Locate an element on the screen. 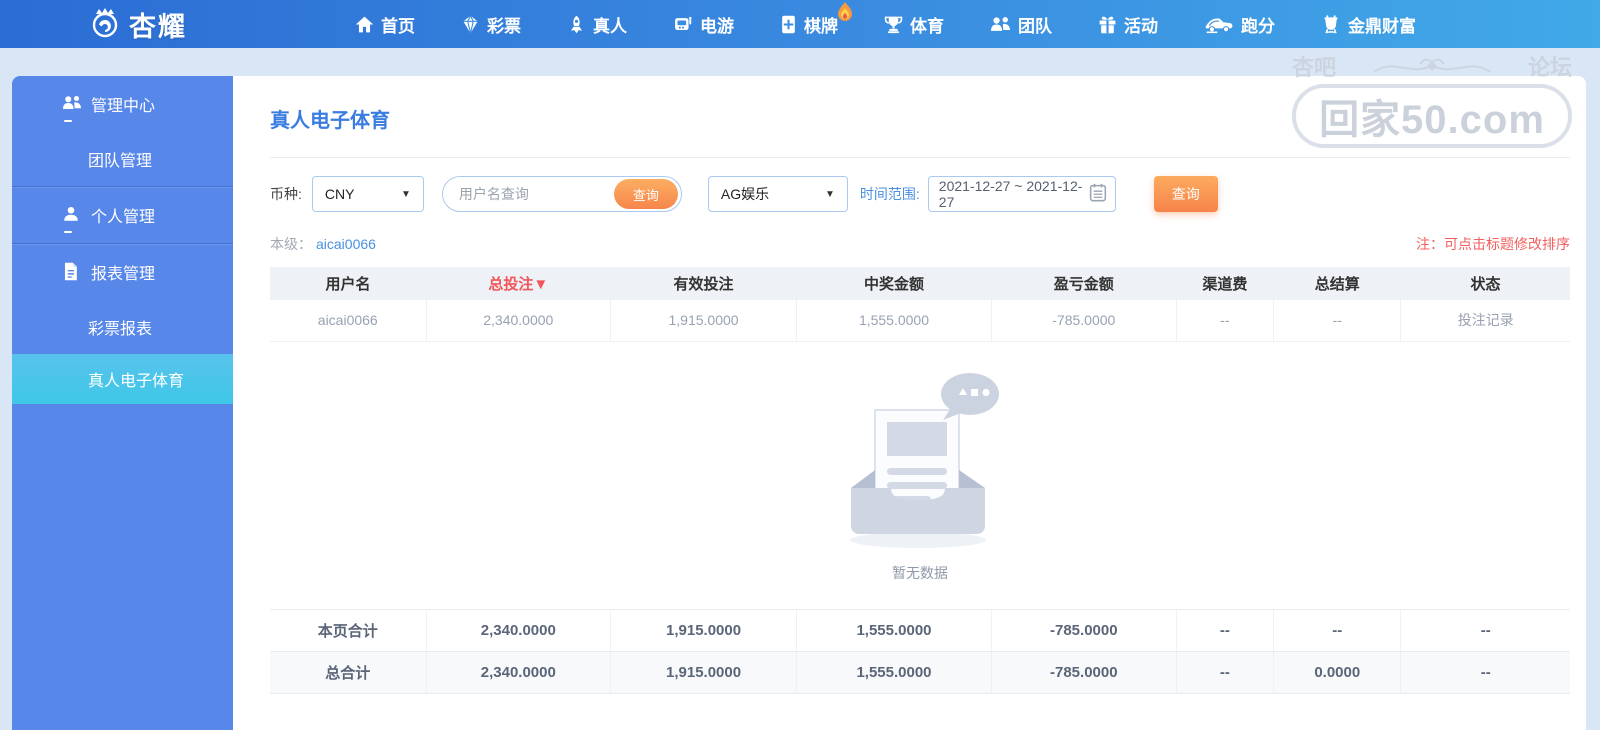 The height and width of the screenshot is (730, 1600). col-header-username: 用户名 is located at coordinates (348, 283).